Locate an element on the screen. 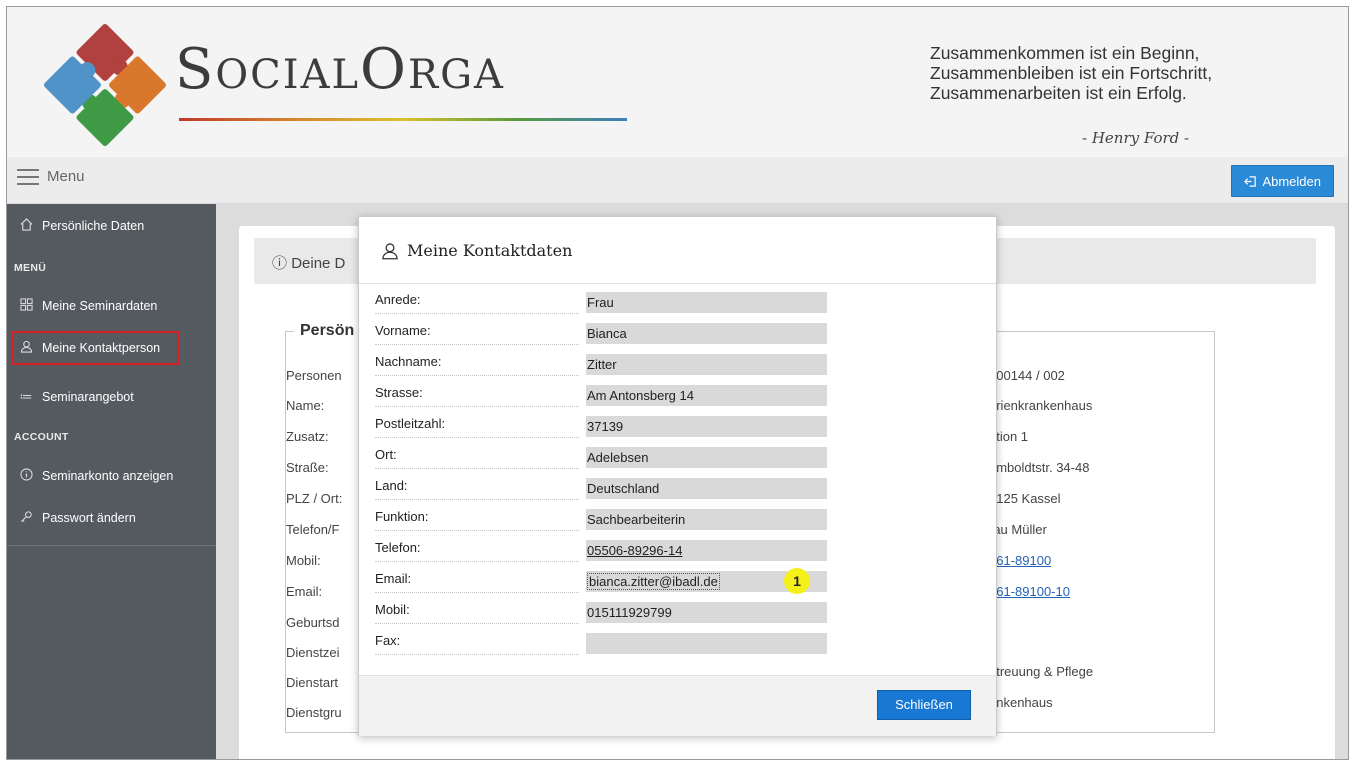 Image resolution: width=1357 pixels, height=766 pixels. quote-author: - Henry Ford - is located at coordinates (1136, 138).